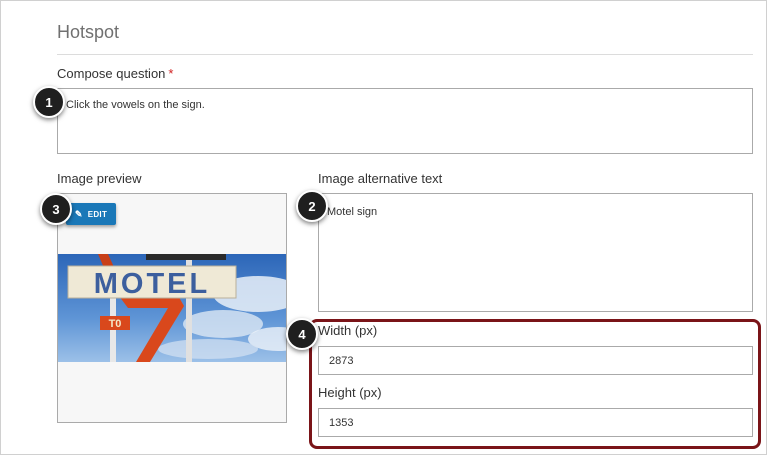 The width and height of the screenshot is (769, 457). Describe the element at coordinates (535, 252) in the screenshot. I see `alt-text-input: Motel sign` at that location.